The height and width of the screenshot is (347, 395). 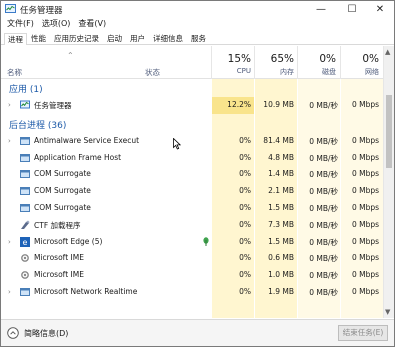 I want to click on header-memory: 内存, so click(x=275, y=72).